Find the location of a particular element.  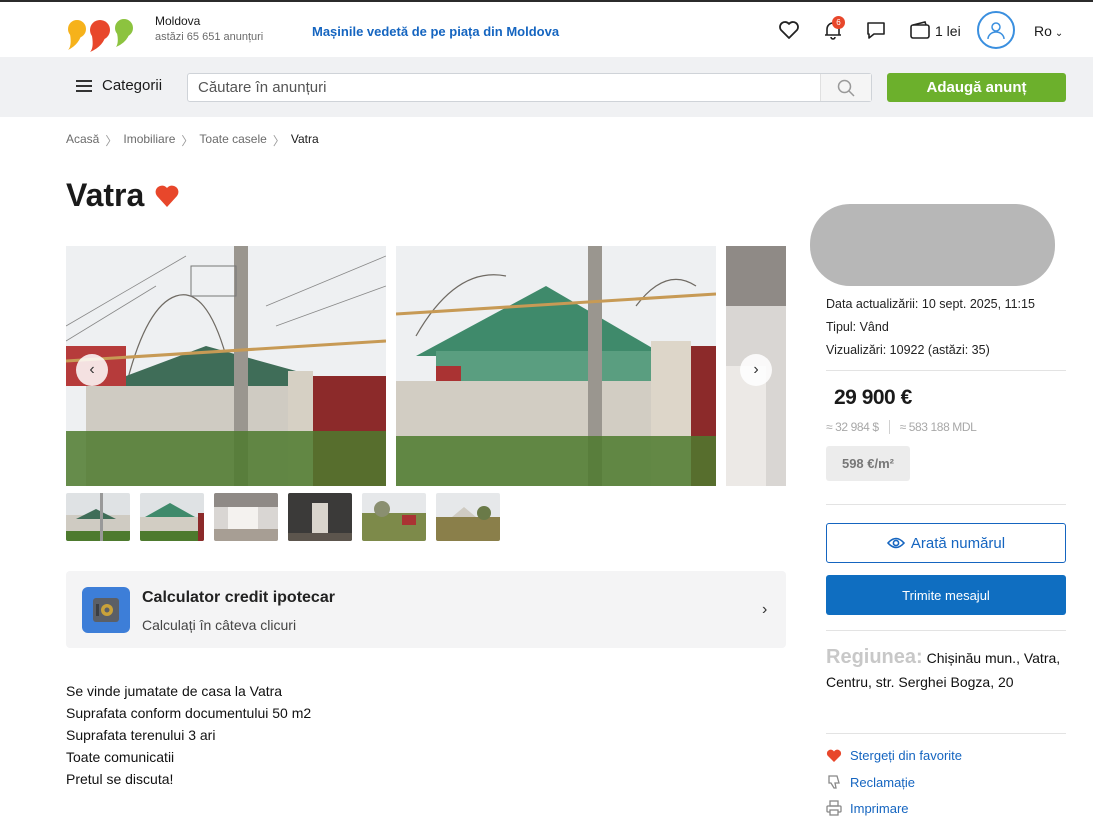

seller-info-blurred is located at coordinates (932, 245).